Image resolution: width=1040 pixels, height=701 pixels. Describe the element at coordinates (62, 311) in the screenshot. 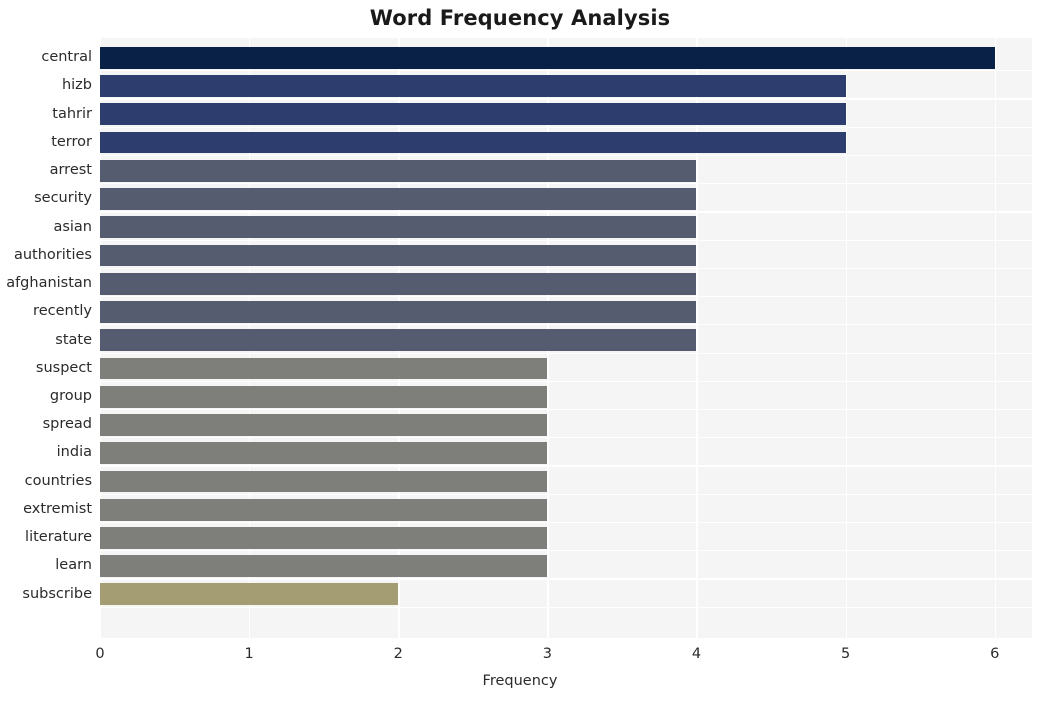

I see `y-axis-label-recently: recently` at that location.